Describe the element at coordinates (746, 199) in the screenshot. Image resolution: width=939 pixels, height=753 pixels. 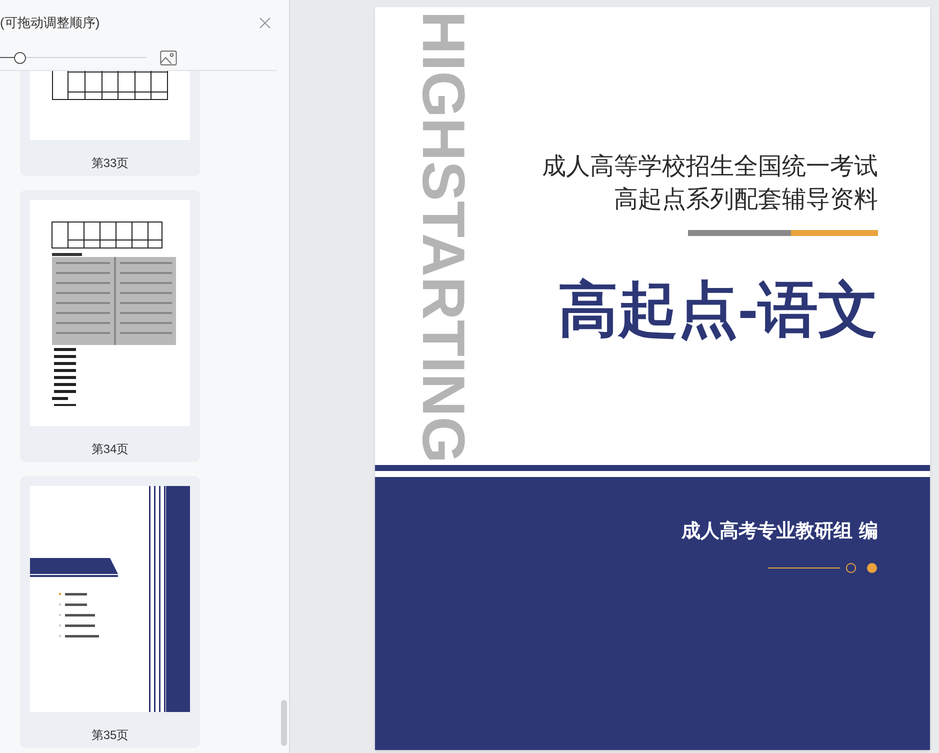
I see `cover-subtitle: 高起点系列配套辅导资料` at that location.